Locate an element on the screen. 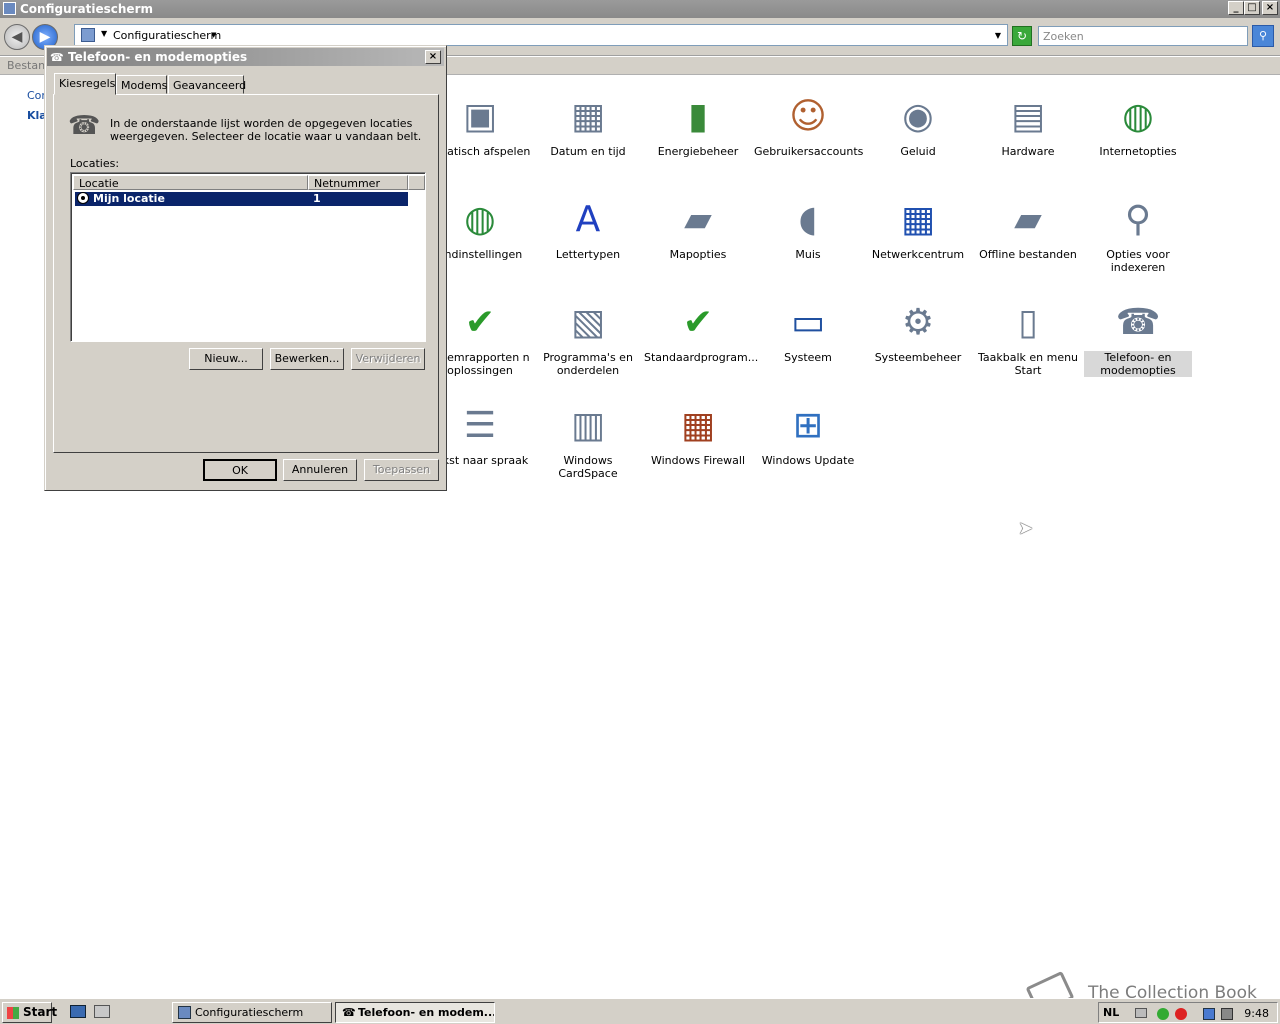  show-desktop-icon is located at coordinates (78, 1011).